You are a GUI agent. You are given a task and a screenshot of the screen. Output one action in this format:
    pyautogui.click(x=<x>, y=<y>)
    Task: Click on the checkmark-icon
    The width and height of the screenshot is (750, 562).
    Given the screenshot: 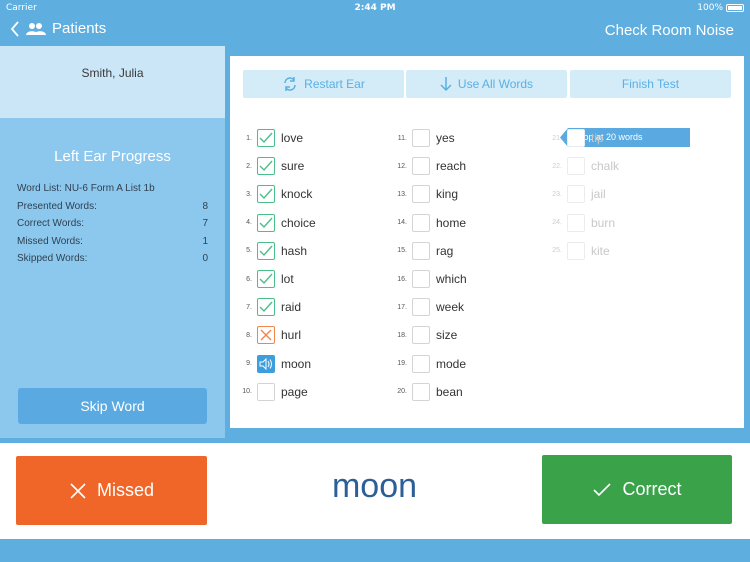 What is the action you would take?
    pyautogui.click(x=602, y=489)
    